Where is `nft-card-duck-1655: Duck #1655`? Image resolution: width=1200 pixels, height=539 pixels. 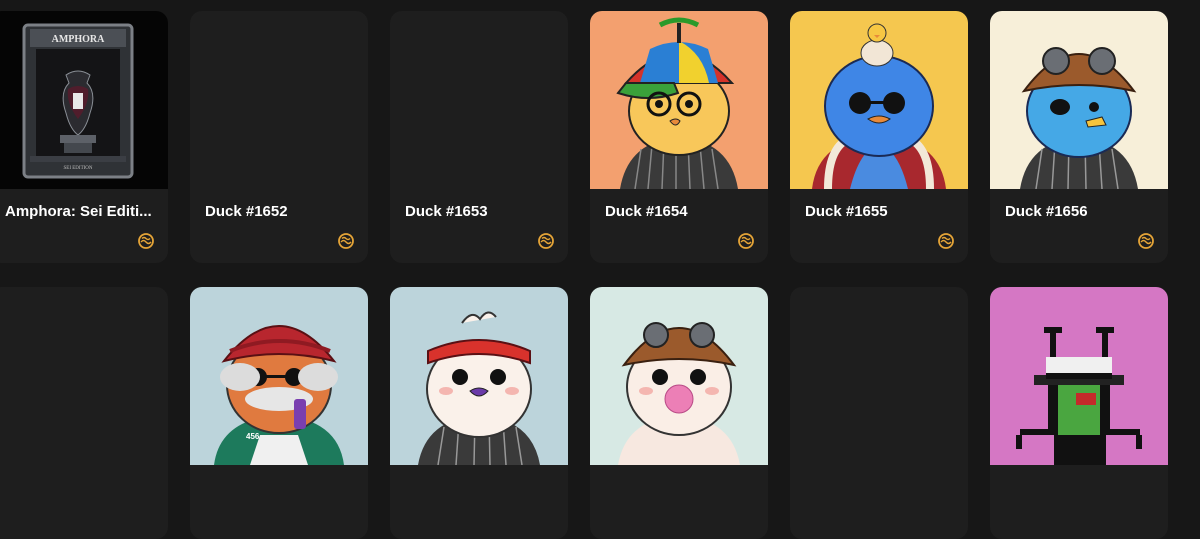
nft-card-duck-1655: Duck #1655 is located at coordinates (879, 137).